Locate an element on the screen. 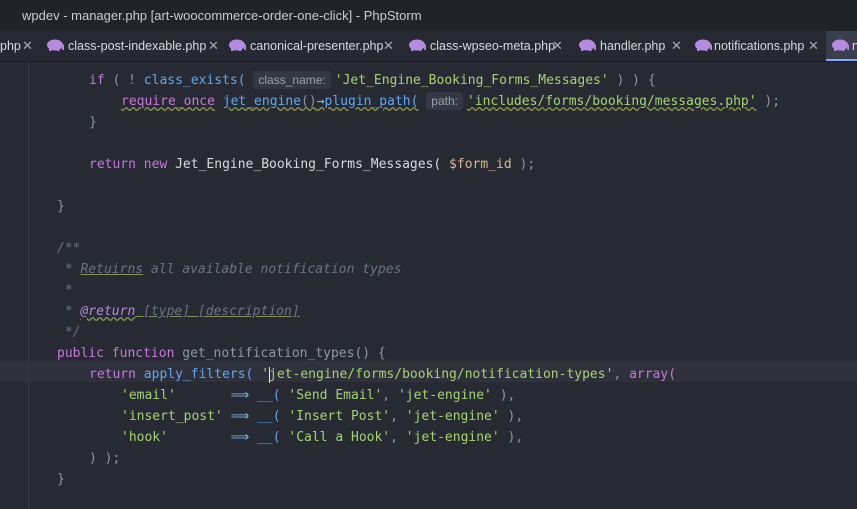 This screenshot has width=857, height=509. punctuation: , is located at coordinates (621, 374).